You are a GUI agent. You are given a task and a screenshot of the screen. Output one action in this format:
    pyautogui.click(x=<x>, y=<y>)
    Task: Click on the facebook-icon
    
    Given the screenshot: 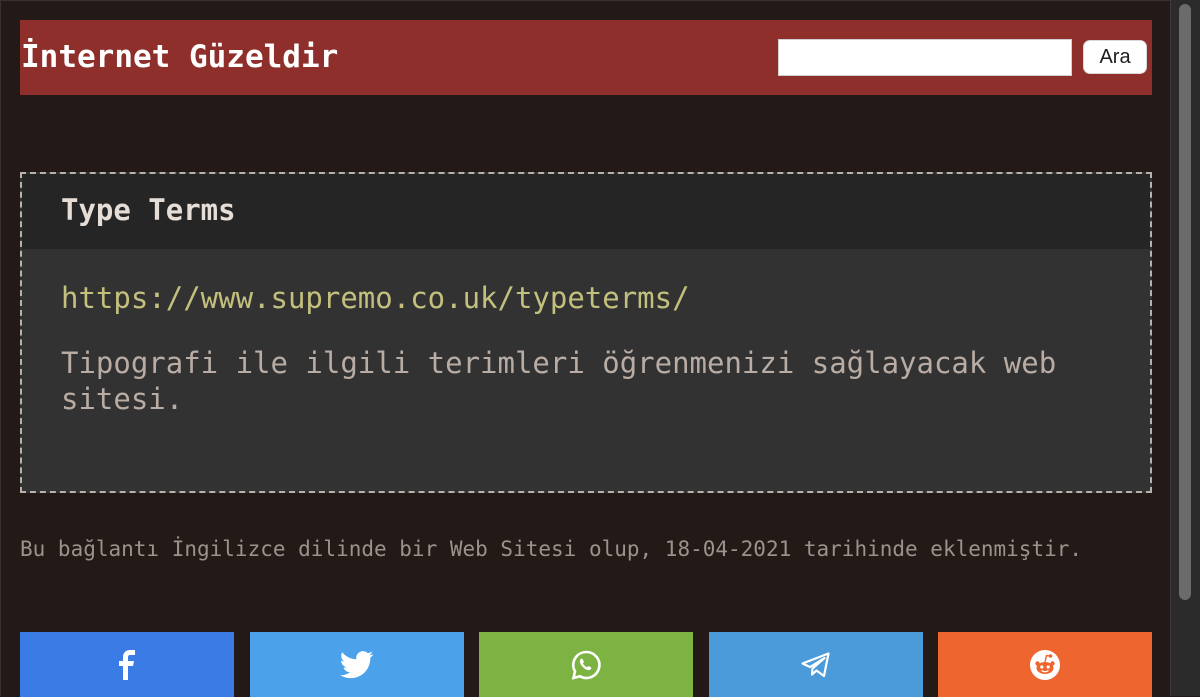 What is the action you would take?
    pyautogui.click(x=127, y=664)
    